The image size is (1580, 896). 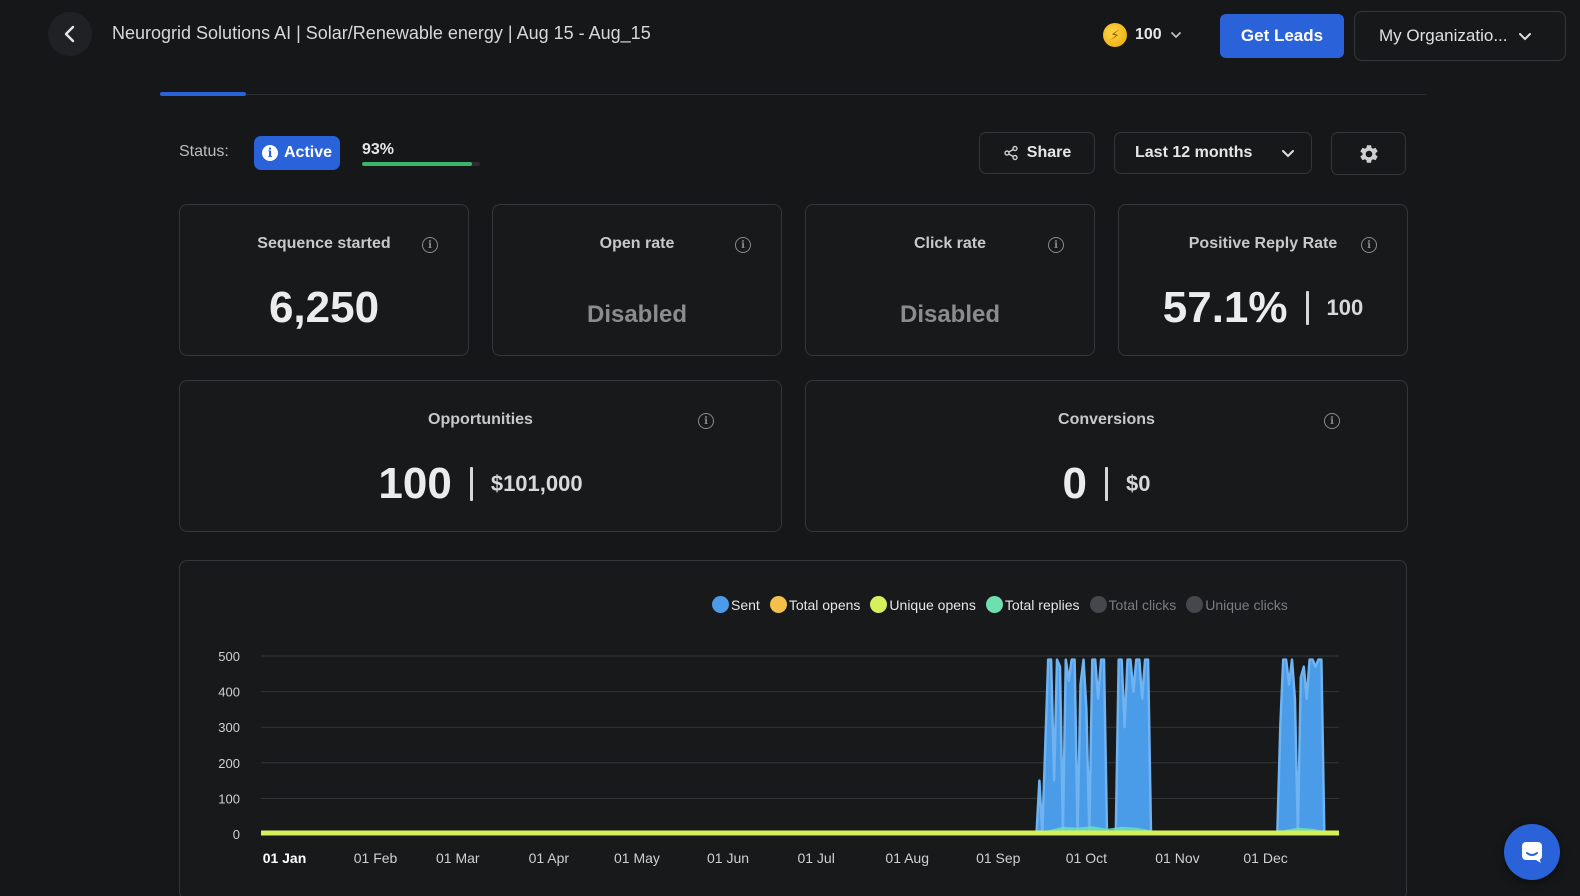 What do you see at coordinates (637, 858) in the screenshot?
I see `x-tick-label: 01 May` at bounding box center [637, 858].